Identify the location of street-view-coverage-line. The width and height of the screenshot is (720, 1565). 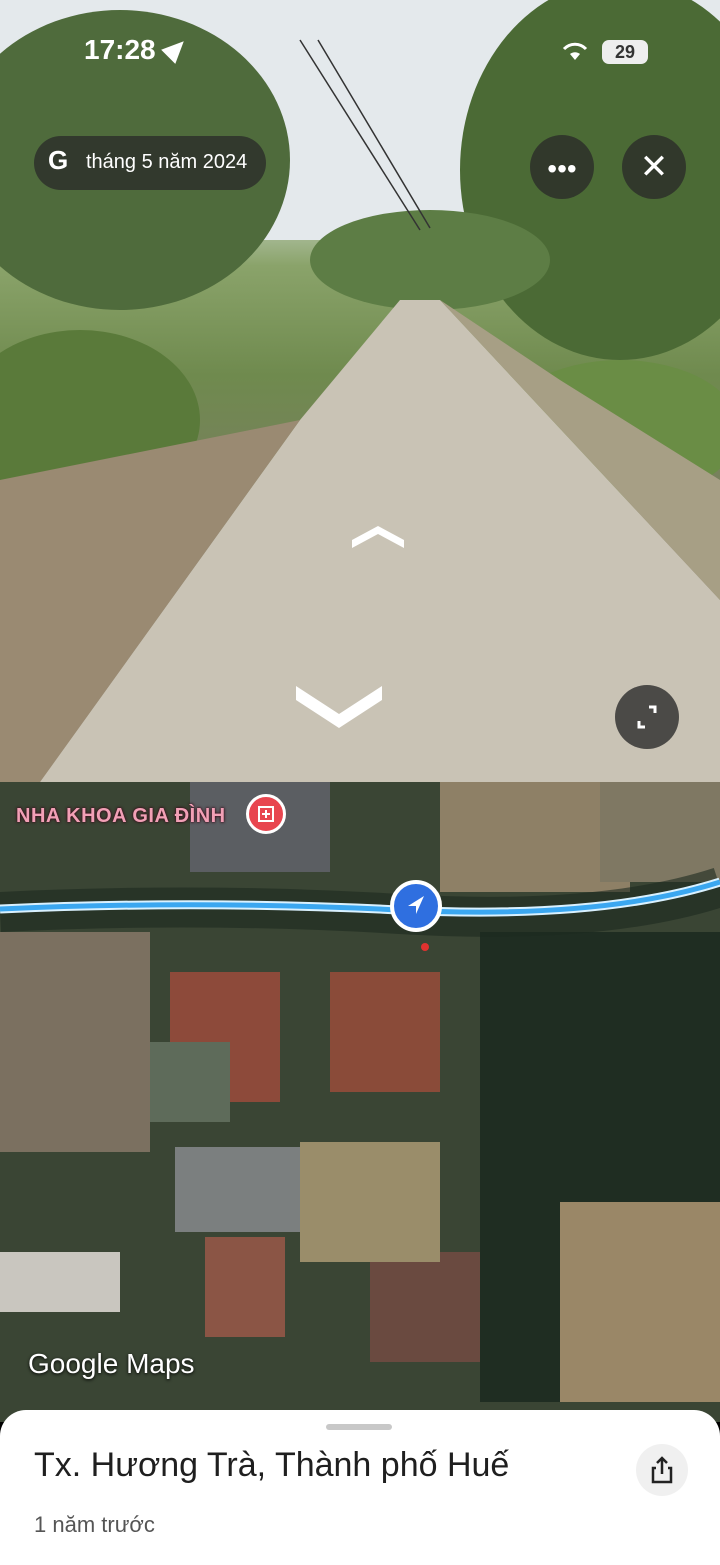
(360, 914).